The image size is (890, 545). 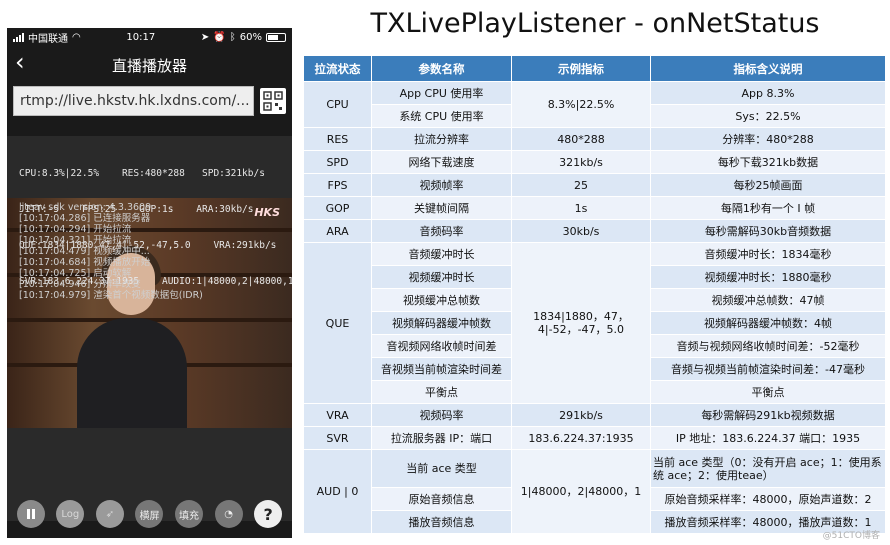 What do you see at coordinates (272, 37) in the screenshot?
I see `battery-fill` at bounding box center [272, 37].